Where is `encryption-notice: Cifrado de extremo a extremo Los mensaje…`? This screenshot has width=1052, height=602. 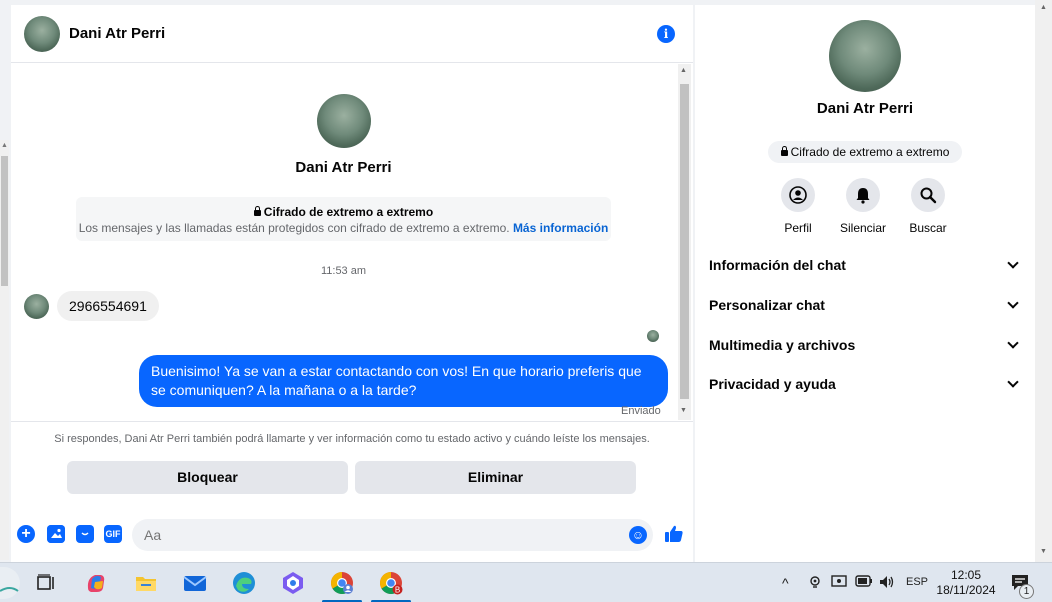
encryption-notice: Cifrado de extremo a extremo Los mensaje… is located at coordinates (343, 219).